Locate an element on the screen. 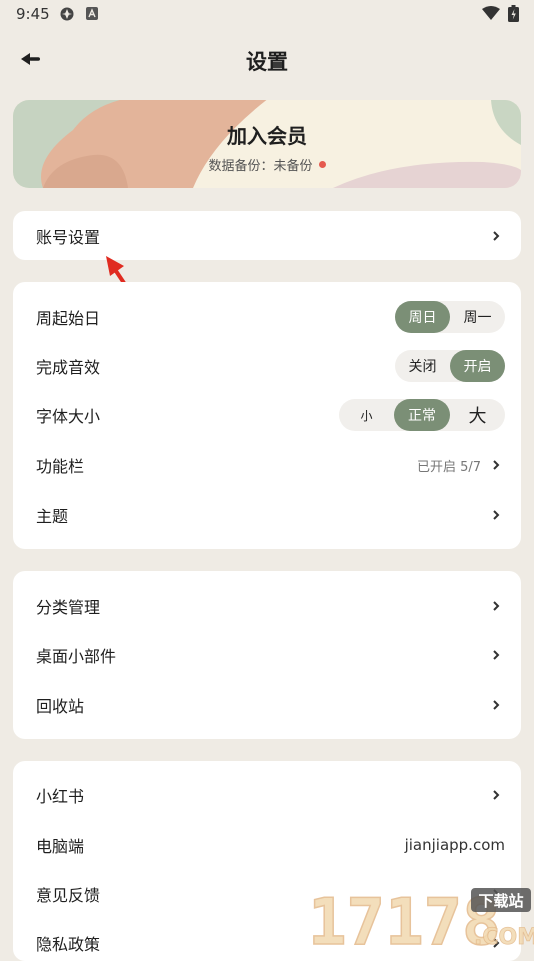 Image resolution: width=534 pixels, height=961 pixels. privacy-policy-label: 隐私政策 is located at coordinates (68, 944).